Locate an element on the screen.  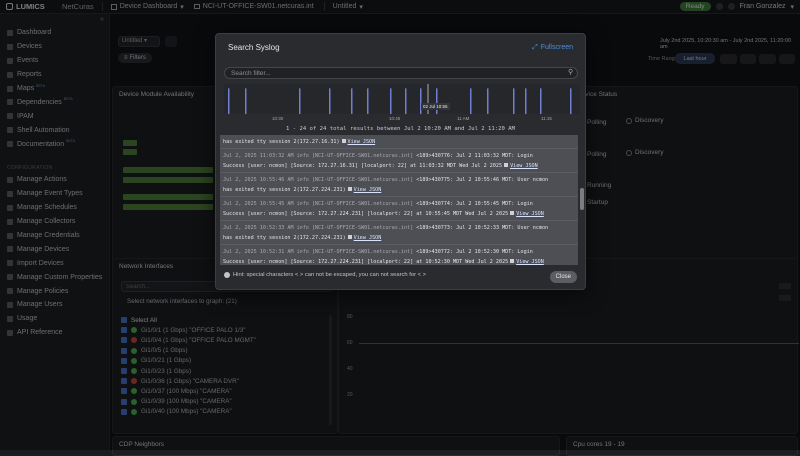
log-scroll-thumb is located at coordinates (582, 199).